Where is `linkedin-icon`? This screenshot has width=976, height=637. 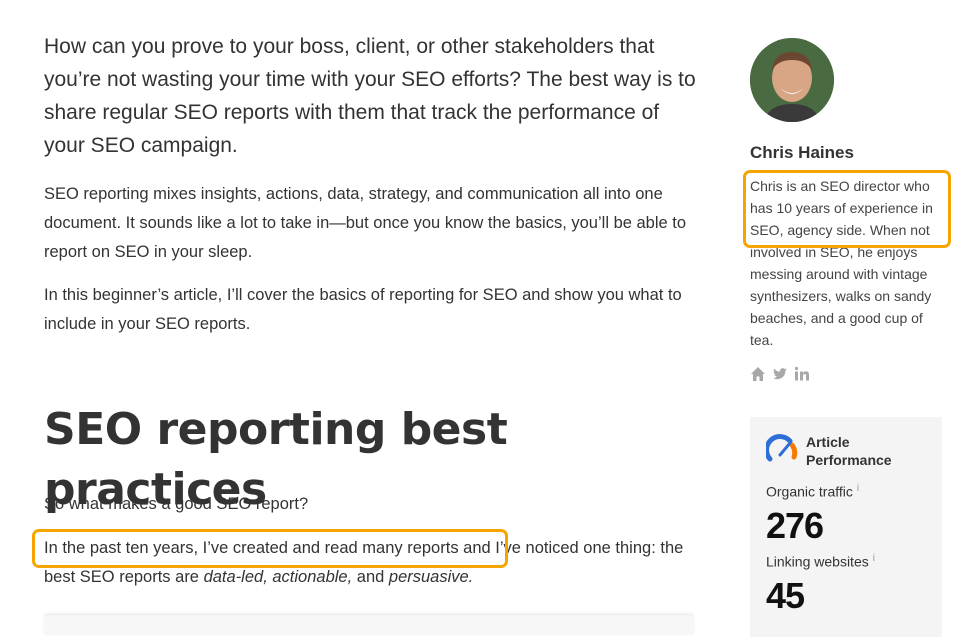 linkedin-icon is located at coordinates (802, 374).